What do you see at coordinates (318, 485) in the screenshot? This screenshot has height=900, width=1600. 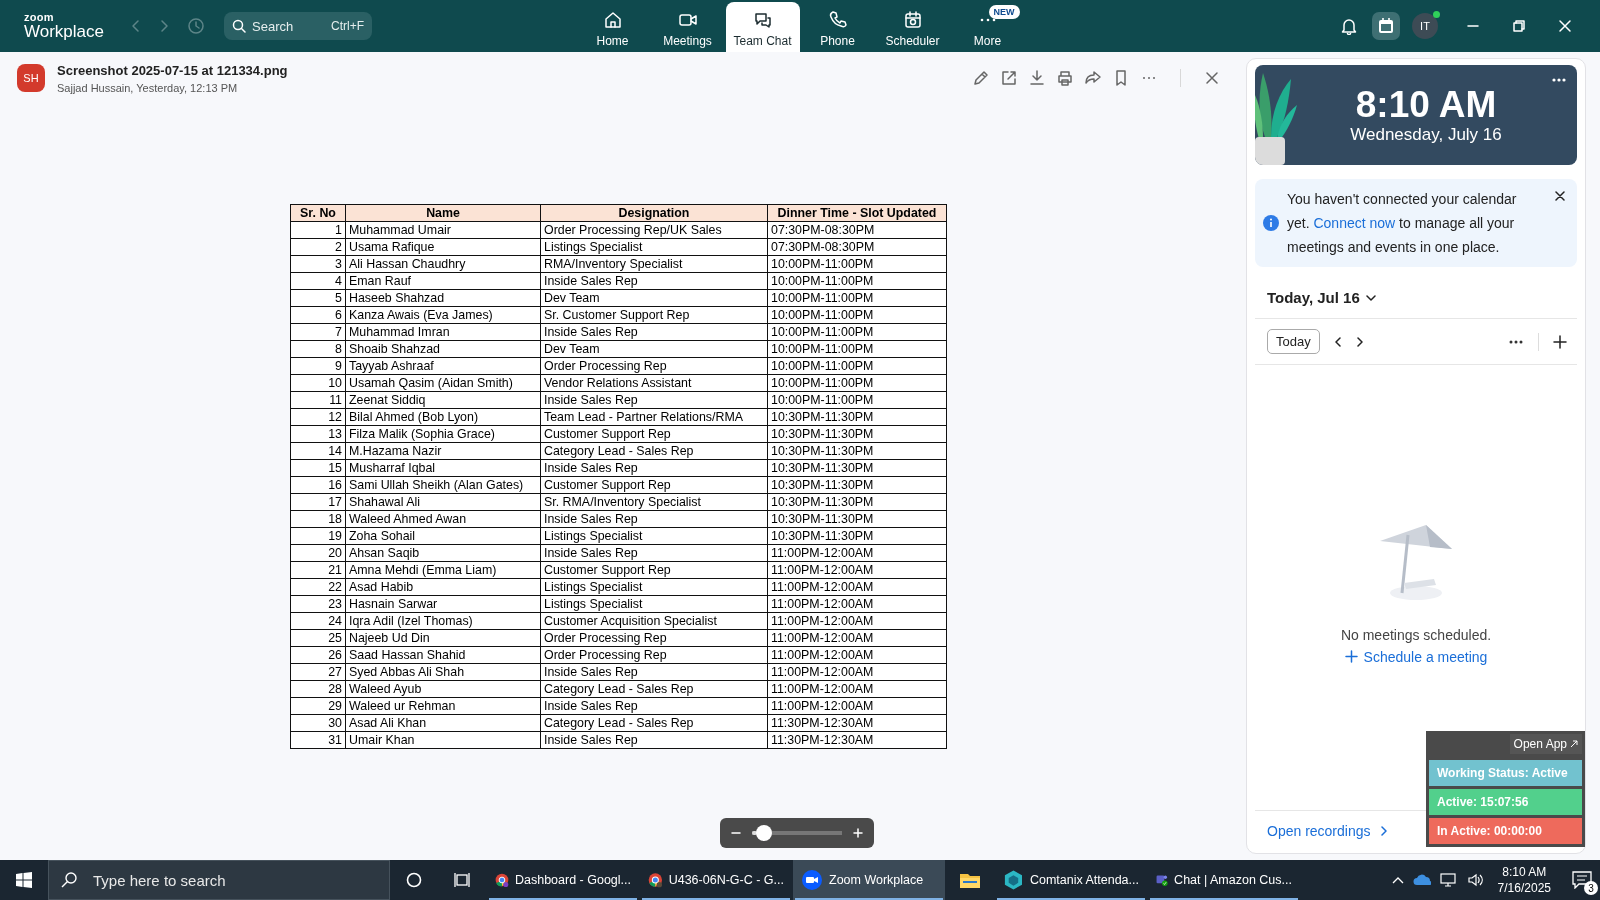 I see `table-cell: 16` at bounding box center [318, 485].